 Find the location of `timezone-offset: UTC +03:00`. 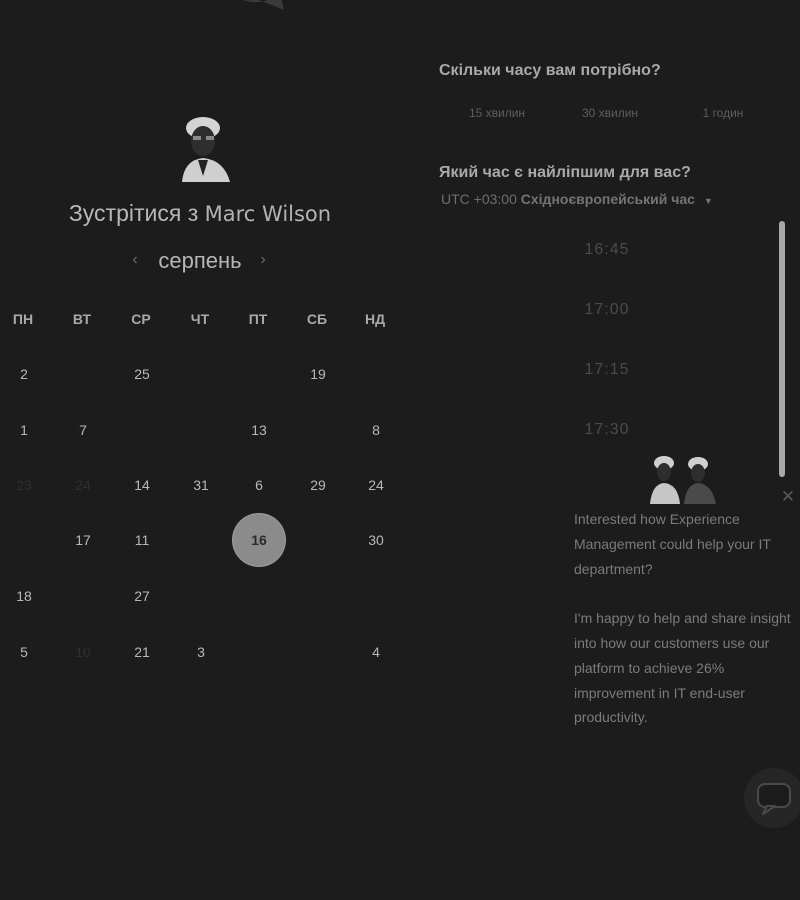

timezone-offset: UTC +03:00 is located at coordinates (479, 199).